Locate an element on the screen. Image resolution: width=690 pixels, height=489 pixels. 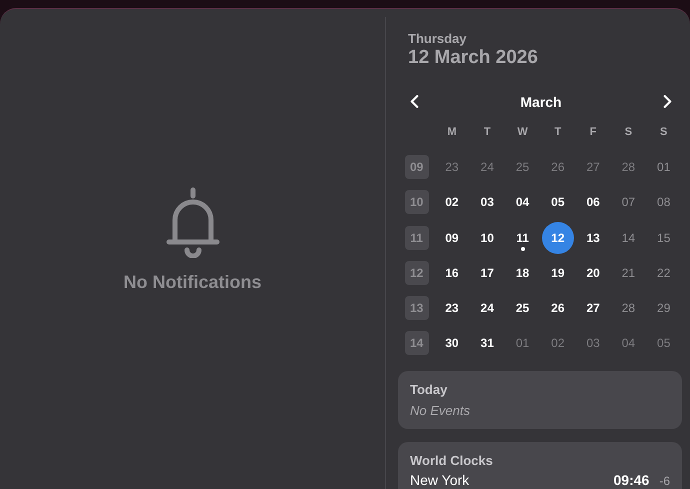
week-number: 11 is located at coordinates (416, 238).